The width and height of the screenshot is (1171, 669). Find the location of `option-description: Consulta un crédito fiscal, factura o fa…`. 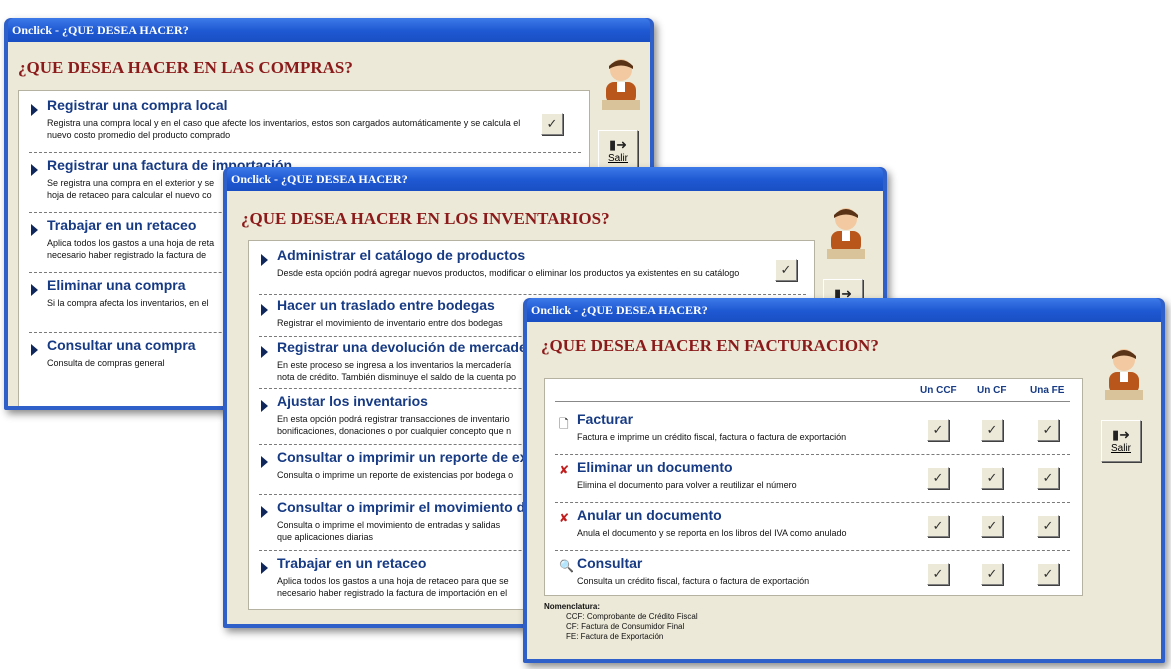

option-description: Consulta un crédito fiscal, factura o fa… is located at coordinates (693, 581).